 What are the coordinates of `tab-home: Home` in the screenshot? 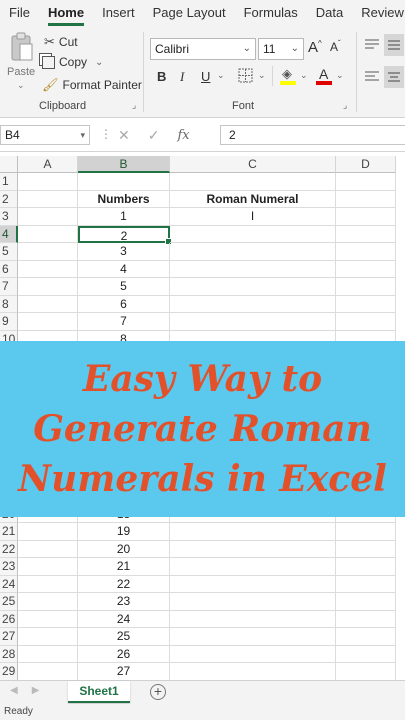 It's located at (66, 13).